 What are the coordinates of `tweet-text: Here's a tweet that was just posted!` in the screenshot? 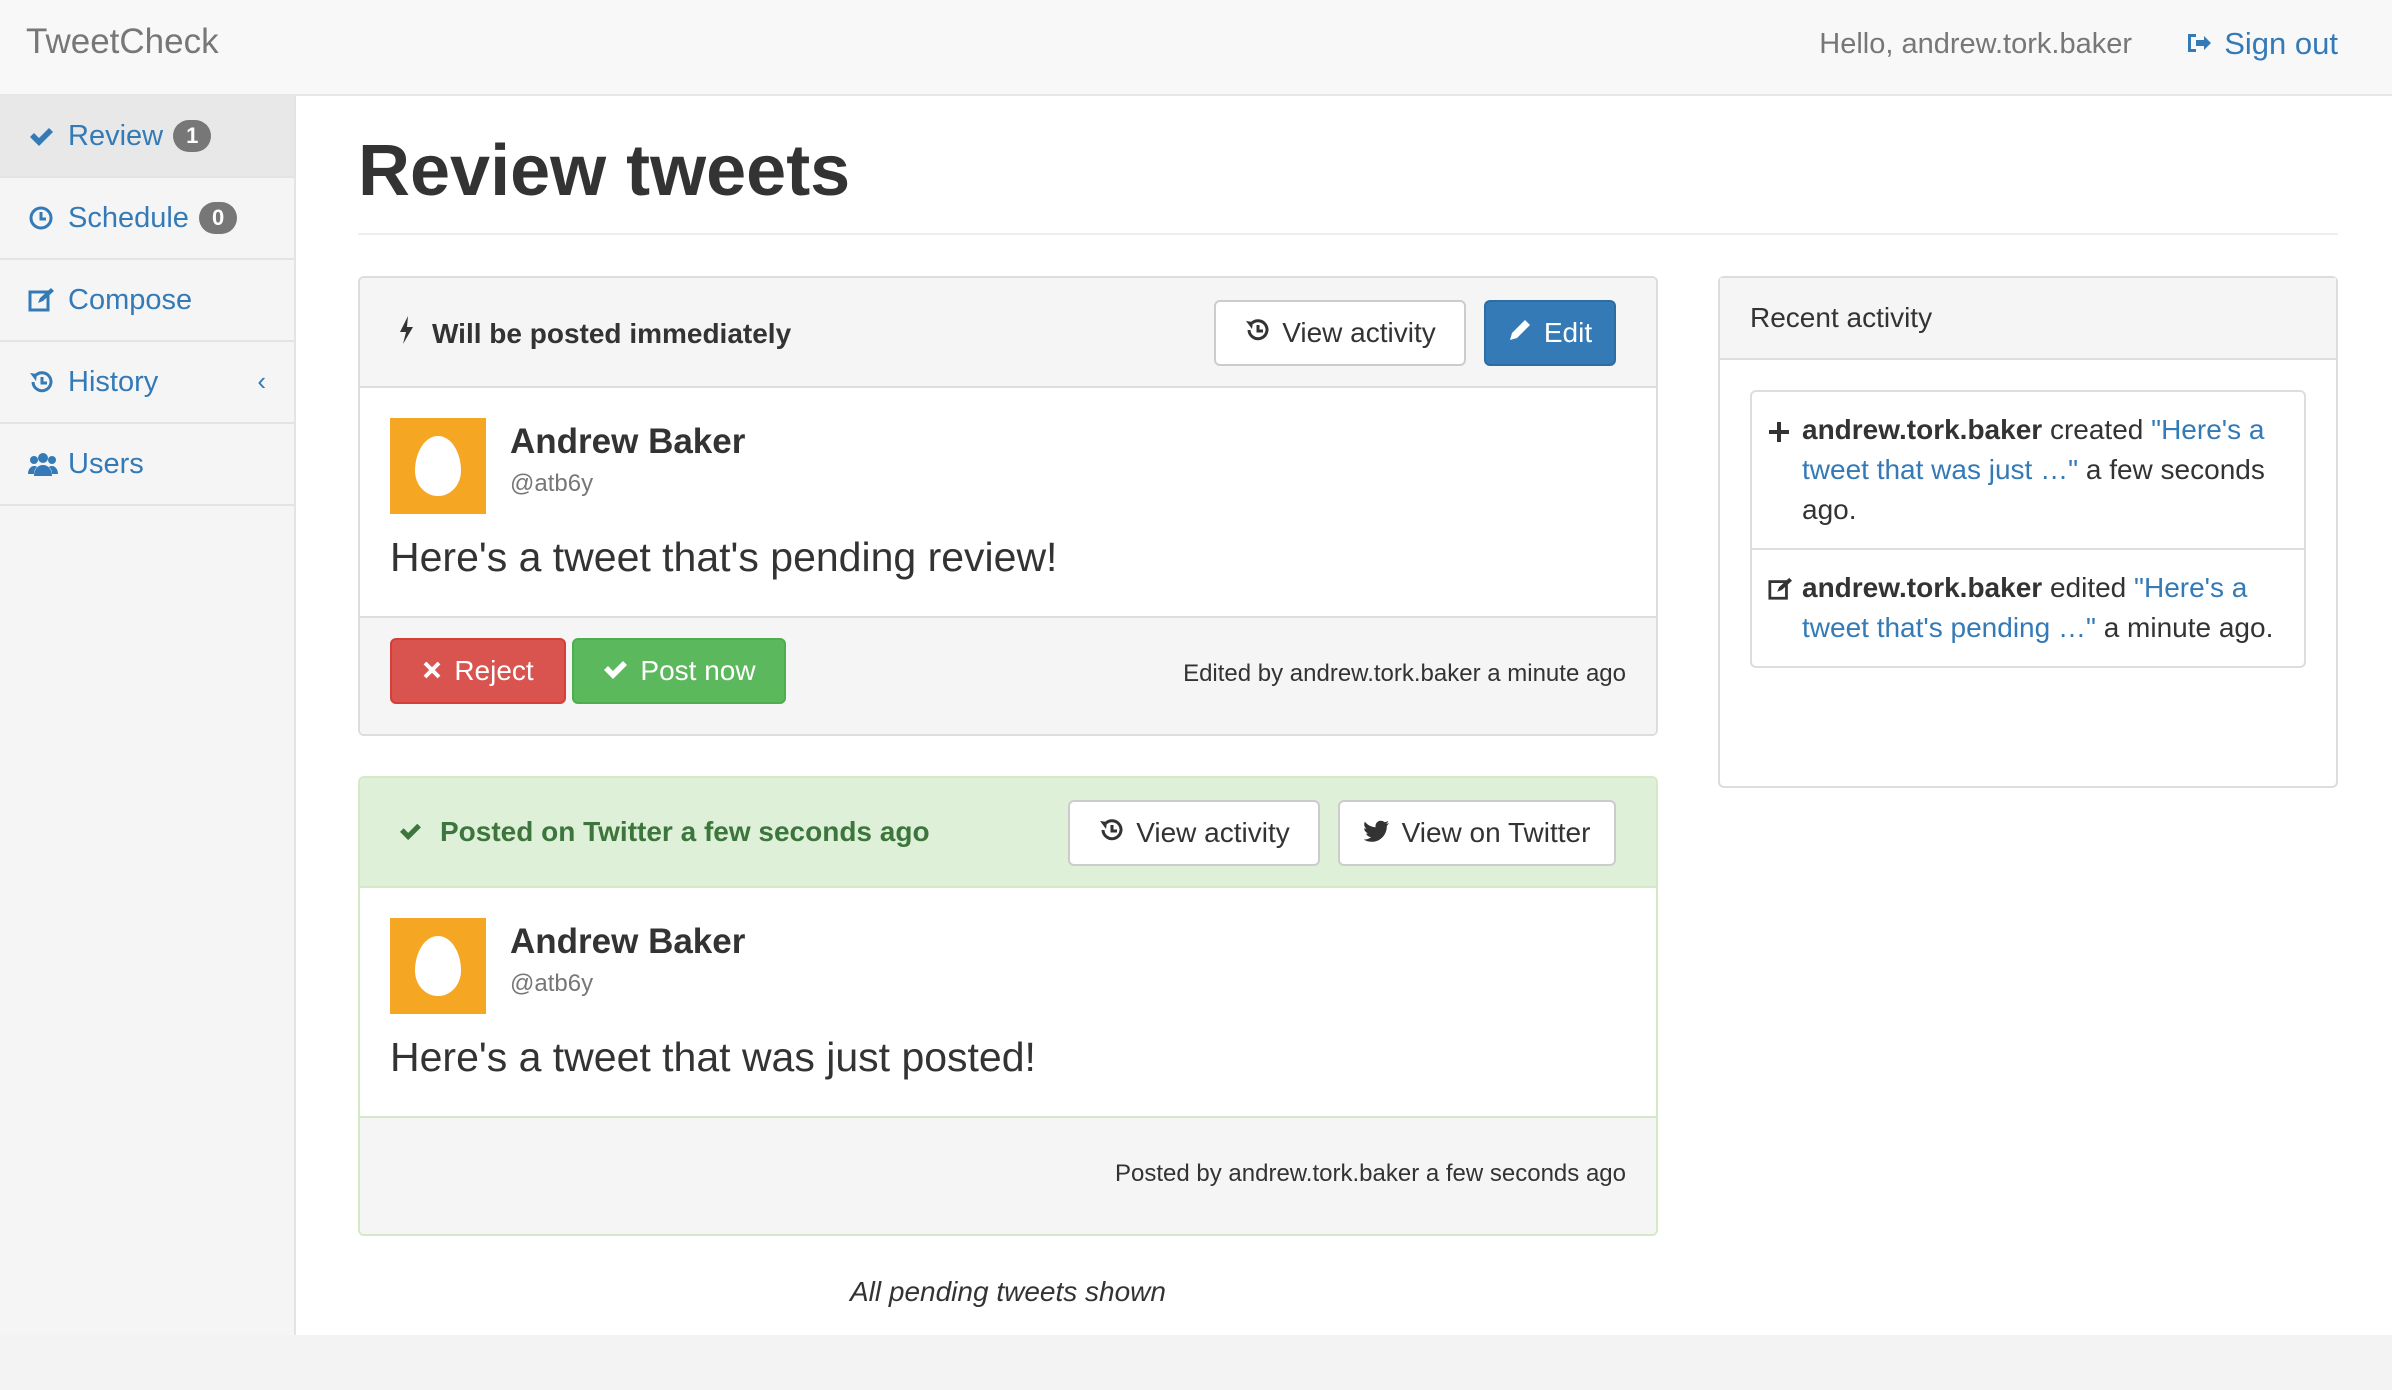 It's located at (713, 1057).